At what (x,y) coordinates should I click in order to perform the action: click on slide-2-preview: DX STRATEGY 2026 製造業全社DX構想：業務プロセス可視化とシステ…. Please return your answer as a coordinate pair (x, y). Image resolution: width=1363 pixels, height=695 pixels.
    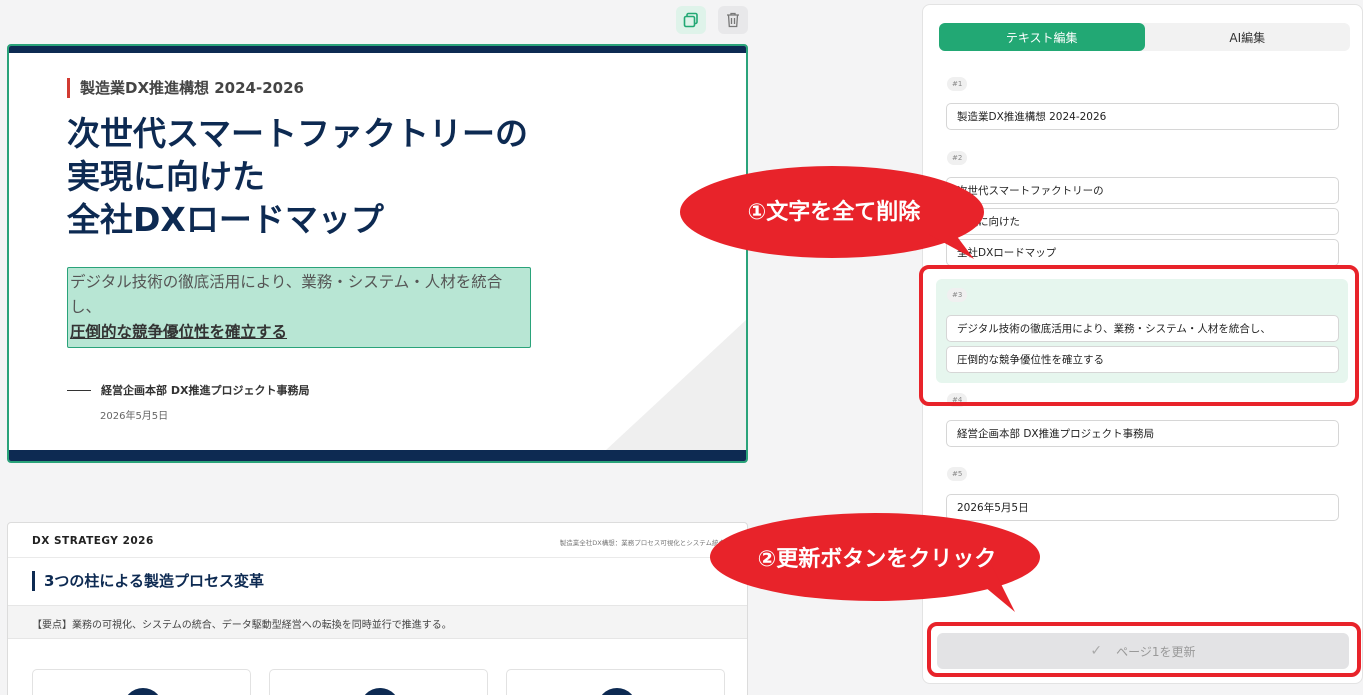
    Looking at the image, I should click on (377, 608).